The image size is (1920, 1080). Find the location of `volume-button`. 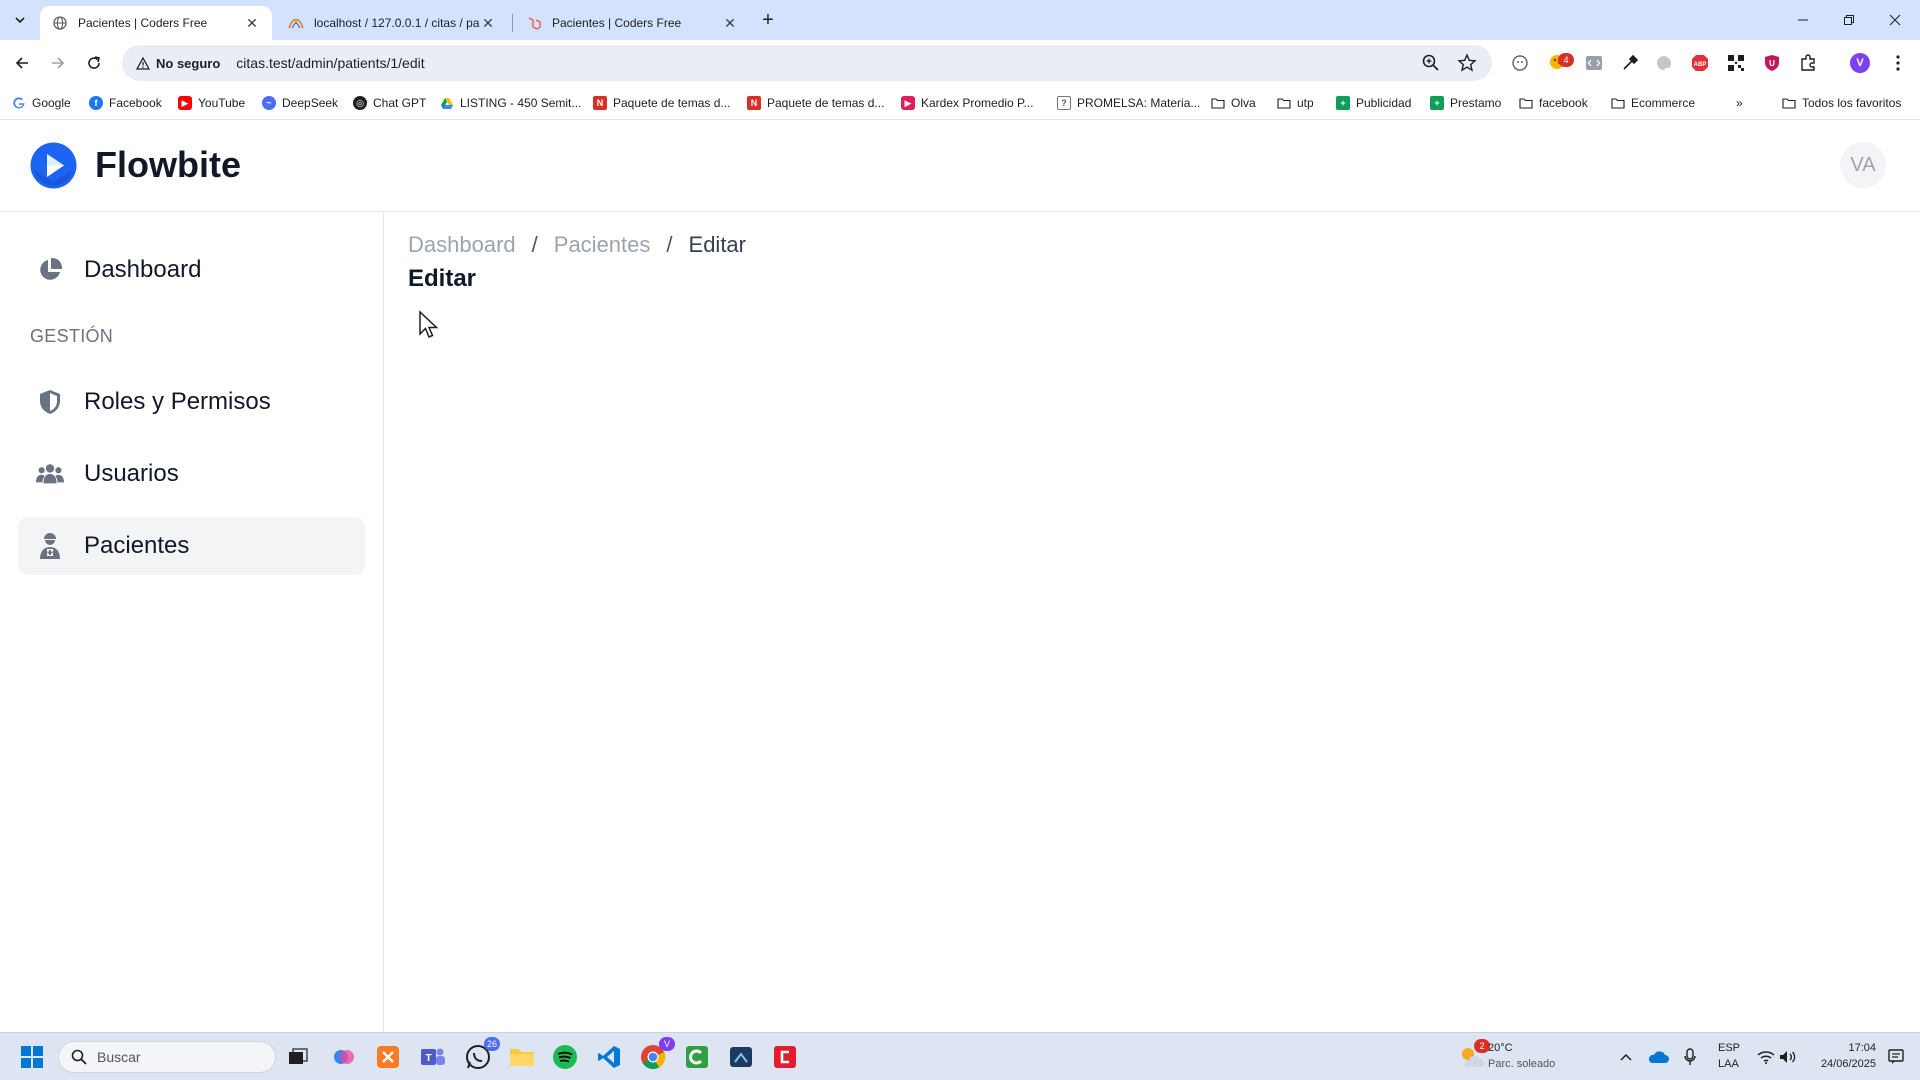

volume-button is located at coordinates (1788, 1057).